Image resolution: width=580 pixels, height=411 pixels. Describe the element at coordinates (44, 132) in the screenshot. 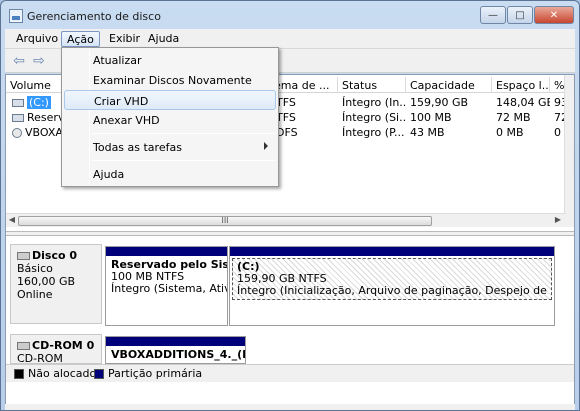

I see `volume-name: VBOXA` at that location.